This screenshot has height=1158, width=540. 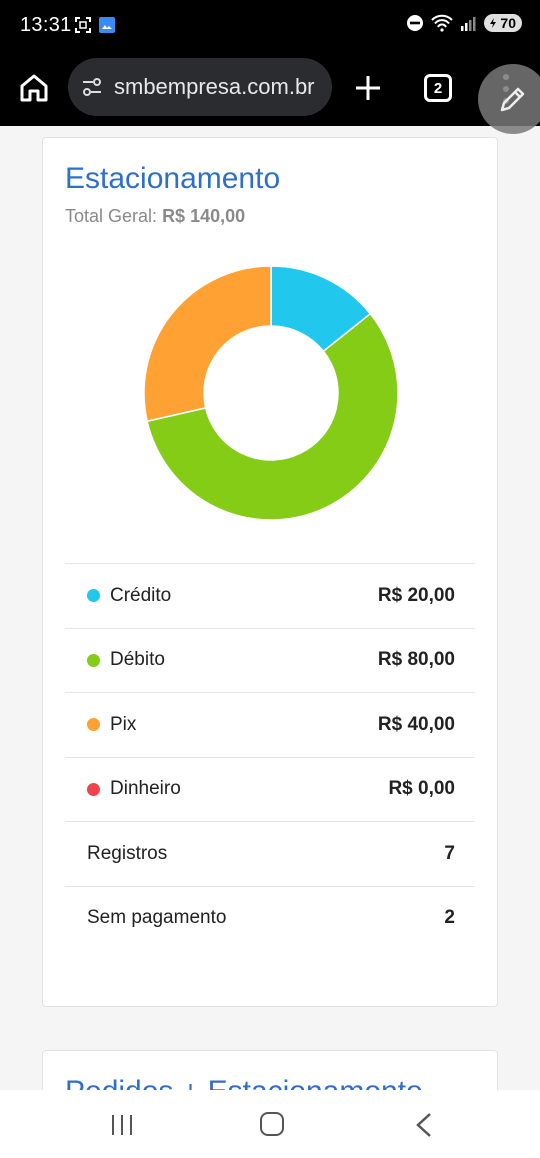 What do you see at coordinates (270, 724) in the screenshot?
I see `summary-row: Pix R$ 40,00` at bounding box center [270, 724].